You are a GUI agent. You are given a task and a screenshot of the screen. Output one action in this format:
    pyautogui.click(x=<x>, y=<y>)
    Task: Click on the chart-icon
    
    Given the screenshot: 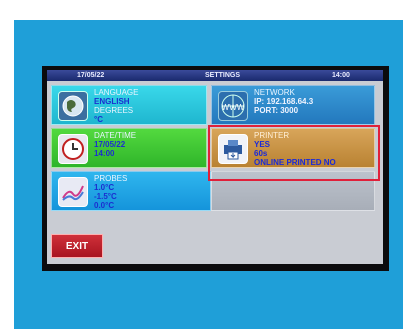 What is the action you would take?
    pyautogui.click(x=73, y=192)
    